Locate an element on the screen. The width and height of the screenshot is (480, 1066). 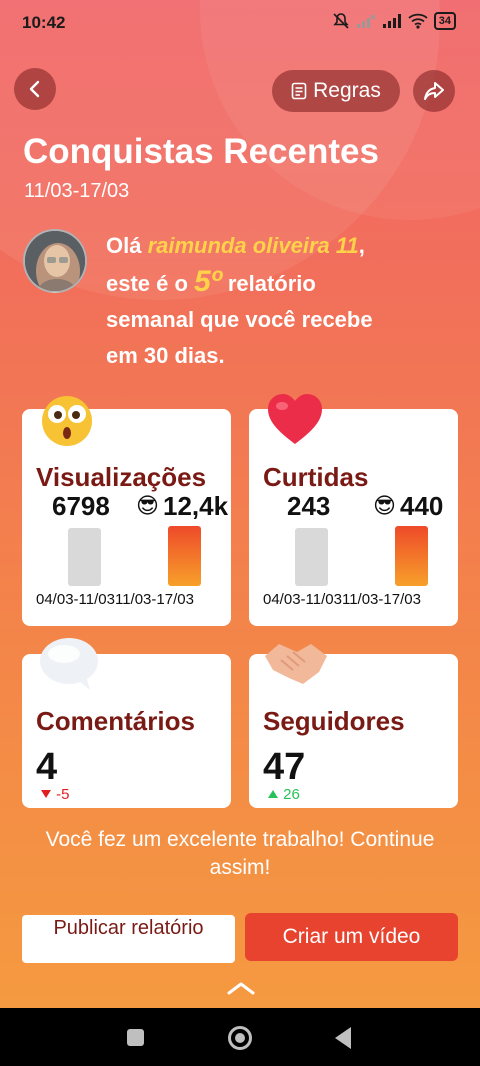
status-time: 10:42 is located at coordinates (44, 22).